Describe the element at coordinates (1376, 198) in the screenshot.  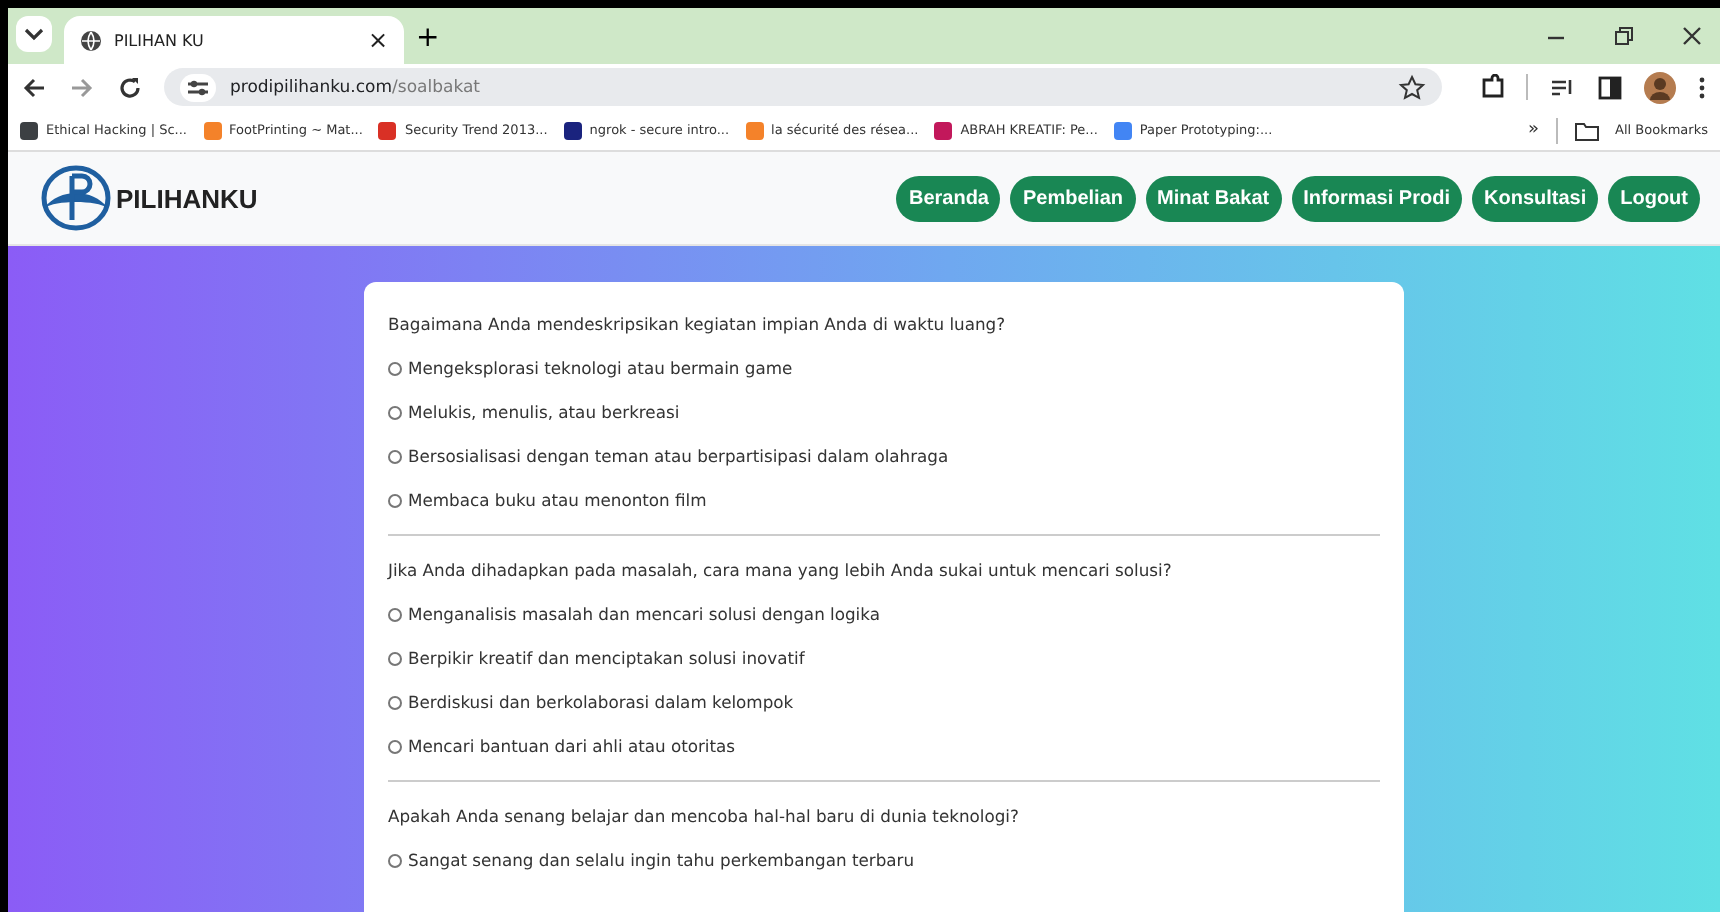
I see `nav-button: Informasi Prodi` at that location.